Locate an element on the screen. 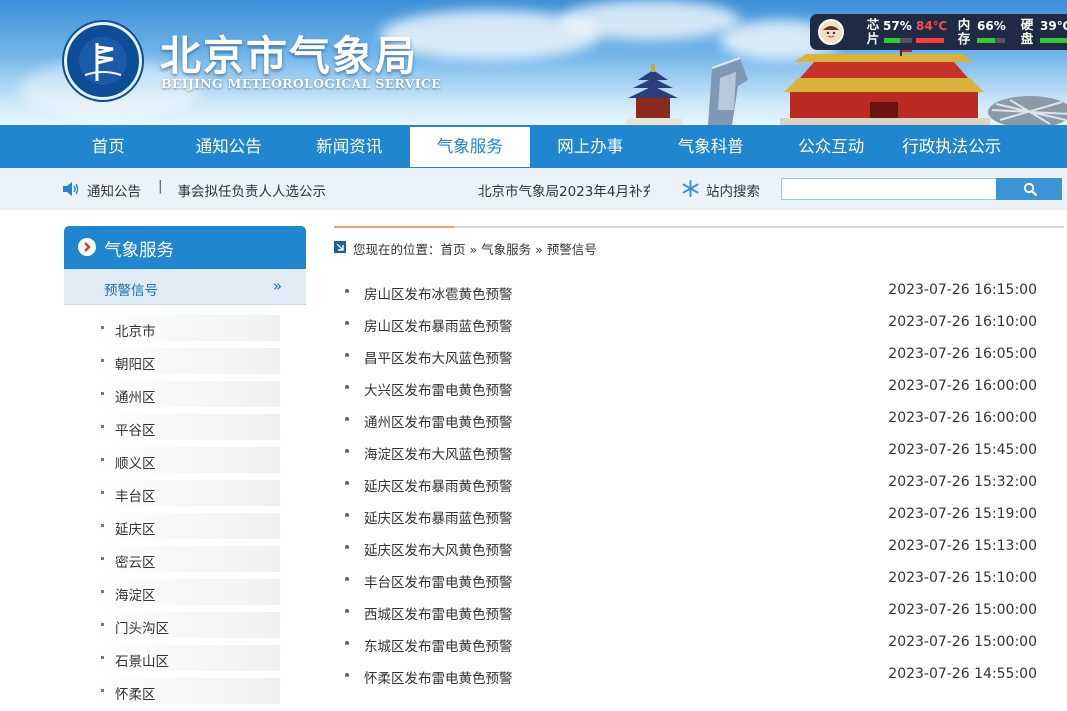 The width and height of the screenshot is (1067, 711). logo-emblem is located at coordinates (103, 61).